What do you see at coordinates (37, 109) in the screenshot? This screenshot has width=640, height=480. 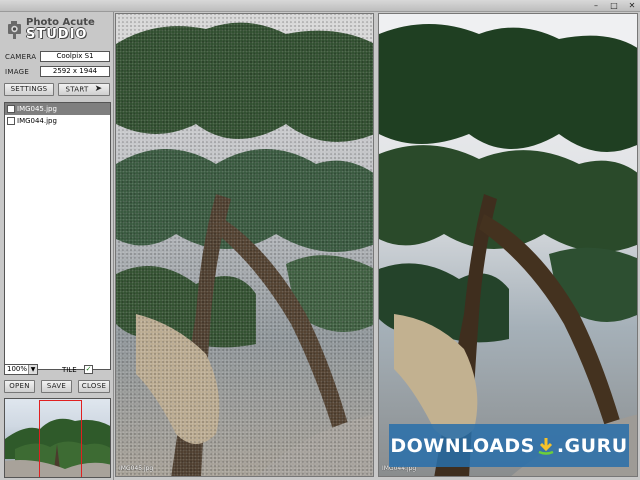 I see `file-name: IMG045.jpg` at bounding box center [37, 109].